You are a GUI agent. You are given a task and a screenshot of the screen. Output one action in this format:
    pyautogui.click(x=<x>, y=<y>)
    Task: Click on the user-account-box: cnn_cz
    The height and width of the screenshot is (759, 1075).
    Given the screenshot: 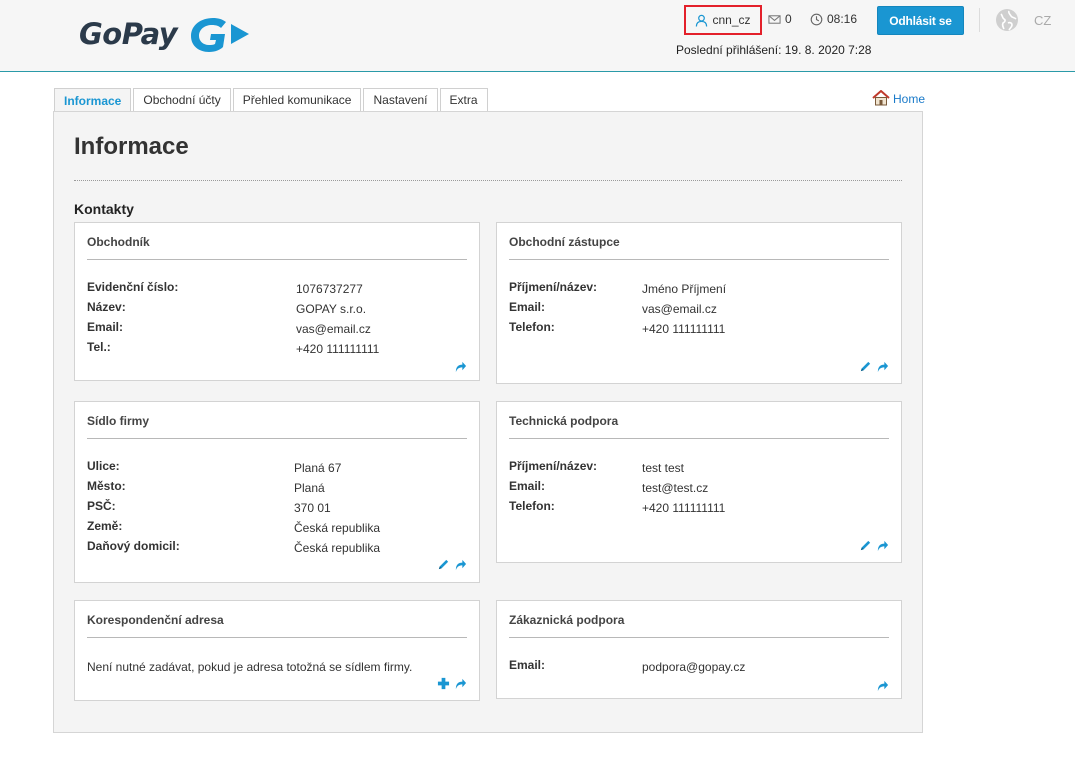 What is the action you would take?
    pyautogui.click(x=723, y=20)
    